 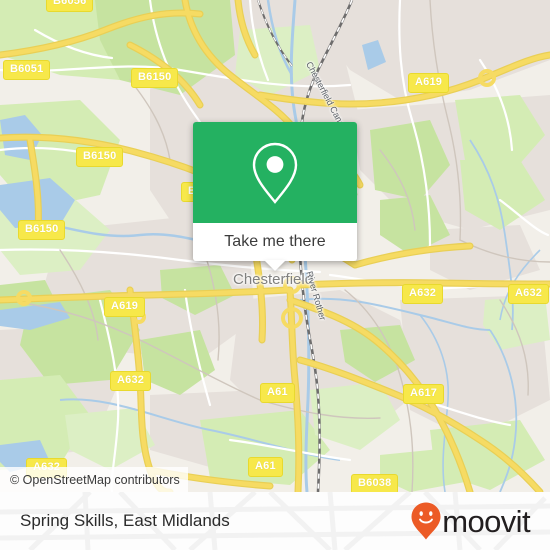 I want to click on road-shield: B6056, so click(x=70, y=6).